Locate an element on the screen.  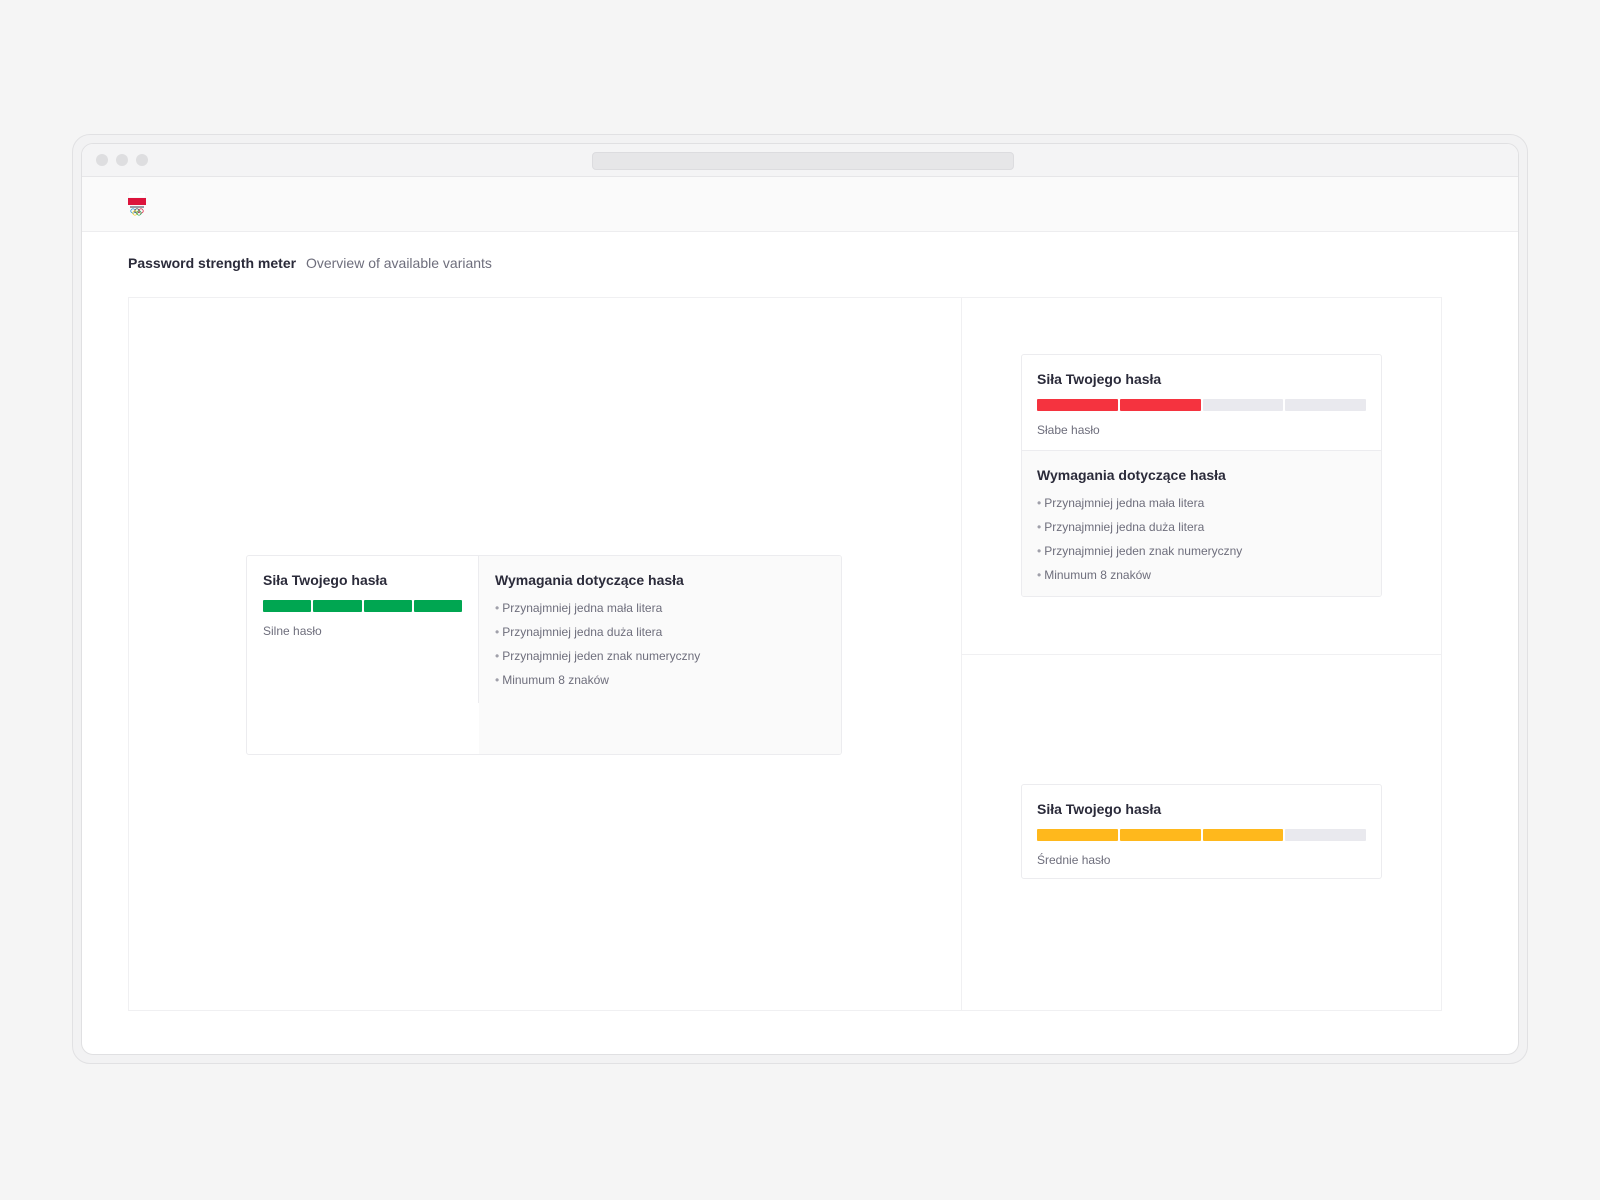
window-close-dot is located at coordinates (102, 160).